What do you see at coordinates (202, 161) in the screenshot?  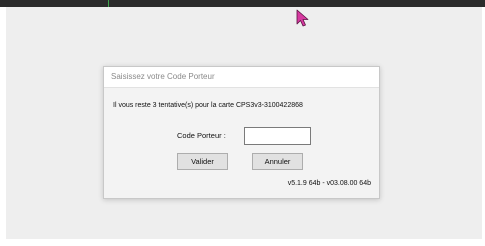 I see `valider-button: Valider` at bounding box center [202, 161].